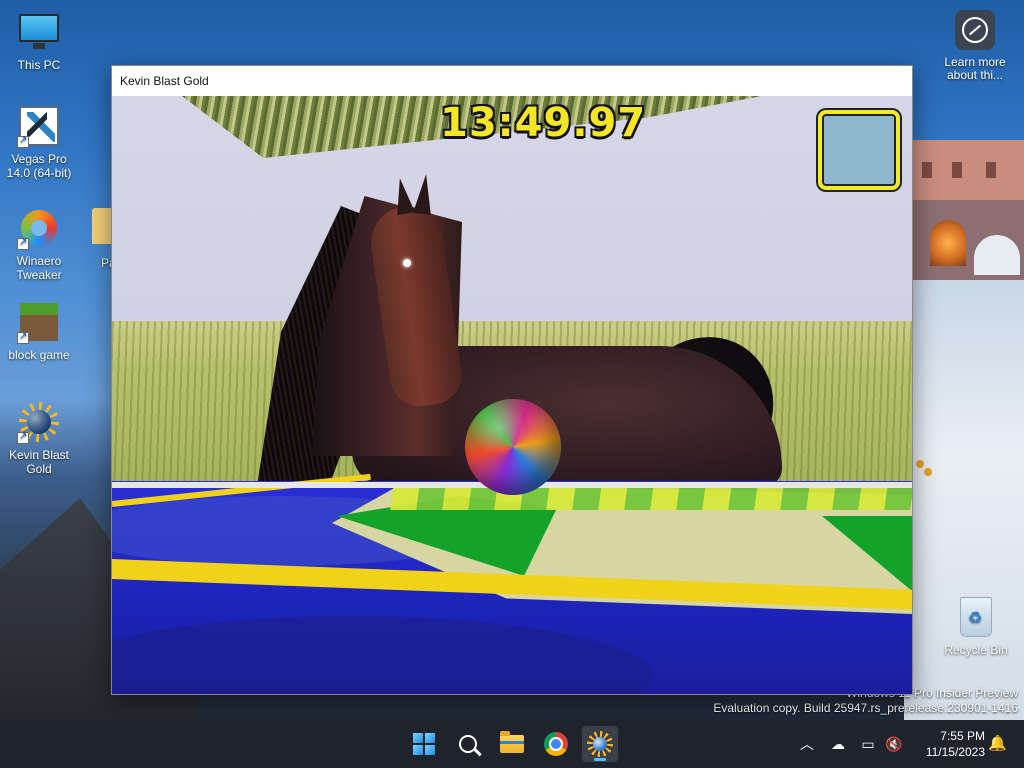  What do you see at coordinates (407, 263) in the screenshot?
I see `horse-eye` at bounding box center [407, 263].